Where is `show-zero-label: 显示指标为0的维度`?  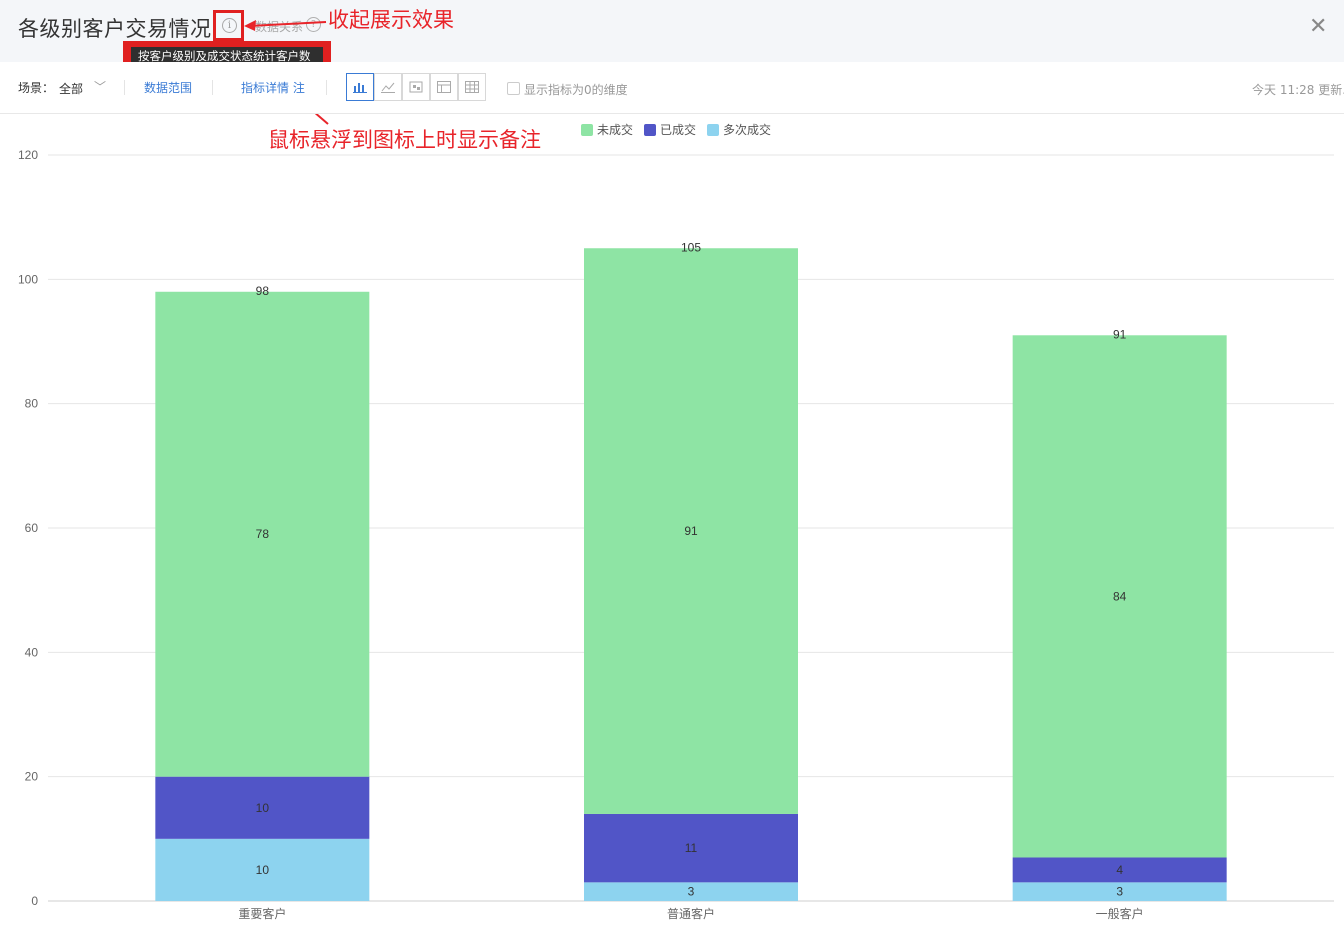 show-zero-label: 显示指标为0的维度 is located at coordinates (576, 90).